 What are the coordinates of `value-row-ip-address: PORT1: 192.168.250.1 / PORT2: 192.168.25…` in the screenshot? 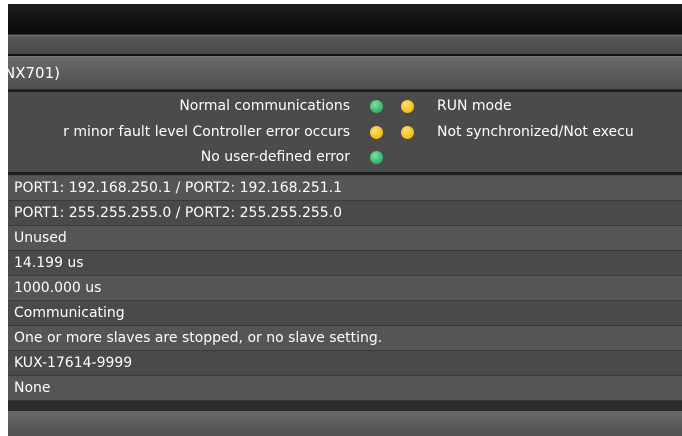 It's located at (345, 188).